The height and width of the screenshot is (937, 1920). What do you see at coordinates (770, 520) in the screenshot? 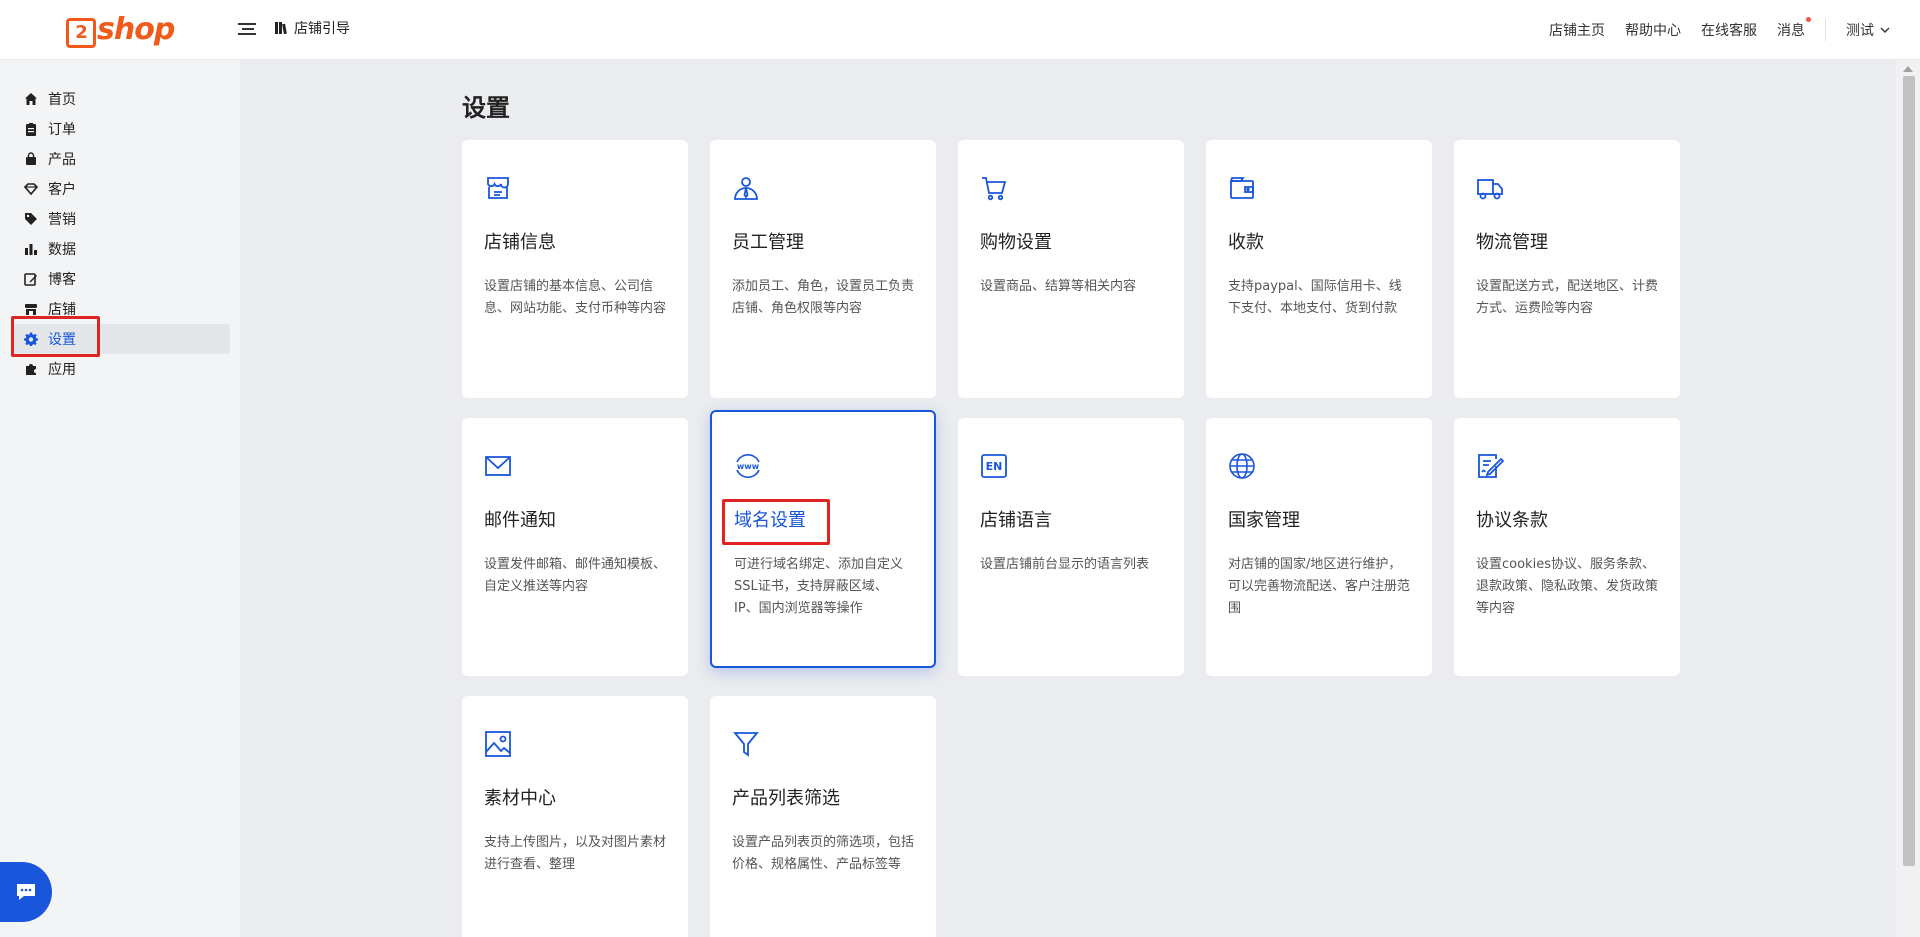
I see `card-title: 域名设置` at bounding box center [770, 520].